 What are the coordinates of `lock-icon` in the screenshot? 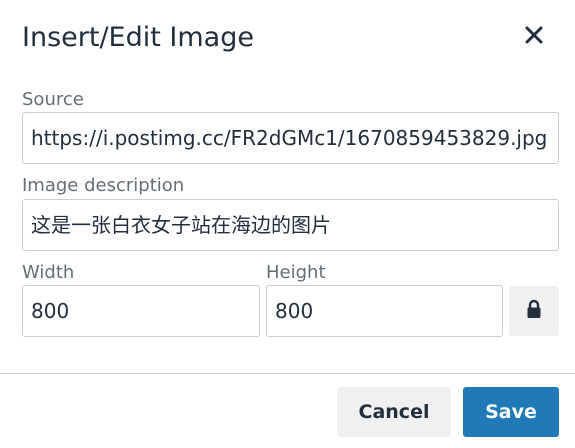 It's located at (534, 311).